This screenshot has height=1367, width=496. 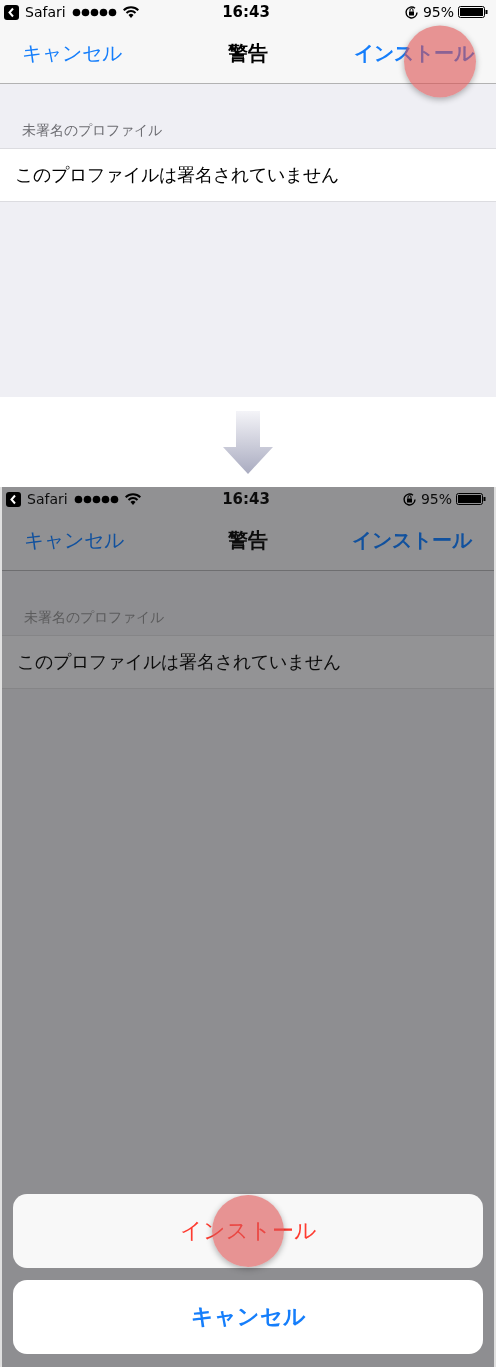 What do you see at coordinates (92, 131) in the screenshot?
I see `section-header: 未署名のプロファイル` at bounding box center [92, 131].